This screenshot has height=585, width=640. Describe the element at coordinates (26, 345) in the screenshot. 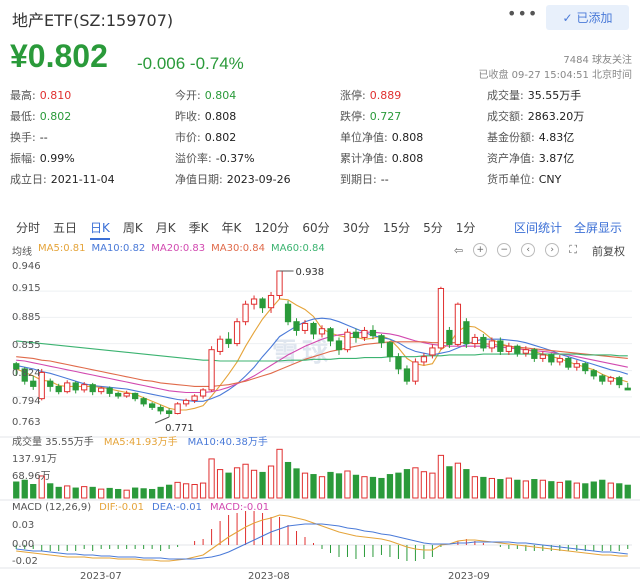

I see `price-tick: 0.855` at that location.